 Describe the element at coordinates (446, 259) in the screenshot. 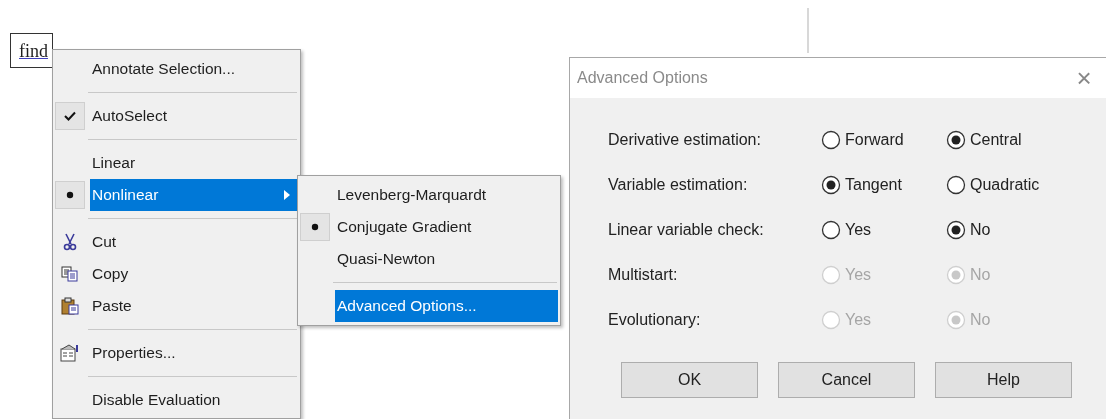

I see `menu-item: Quasi-Newton` at that location.